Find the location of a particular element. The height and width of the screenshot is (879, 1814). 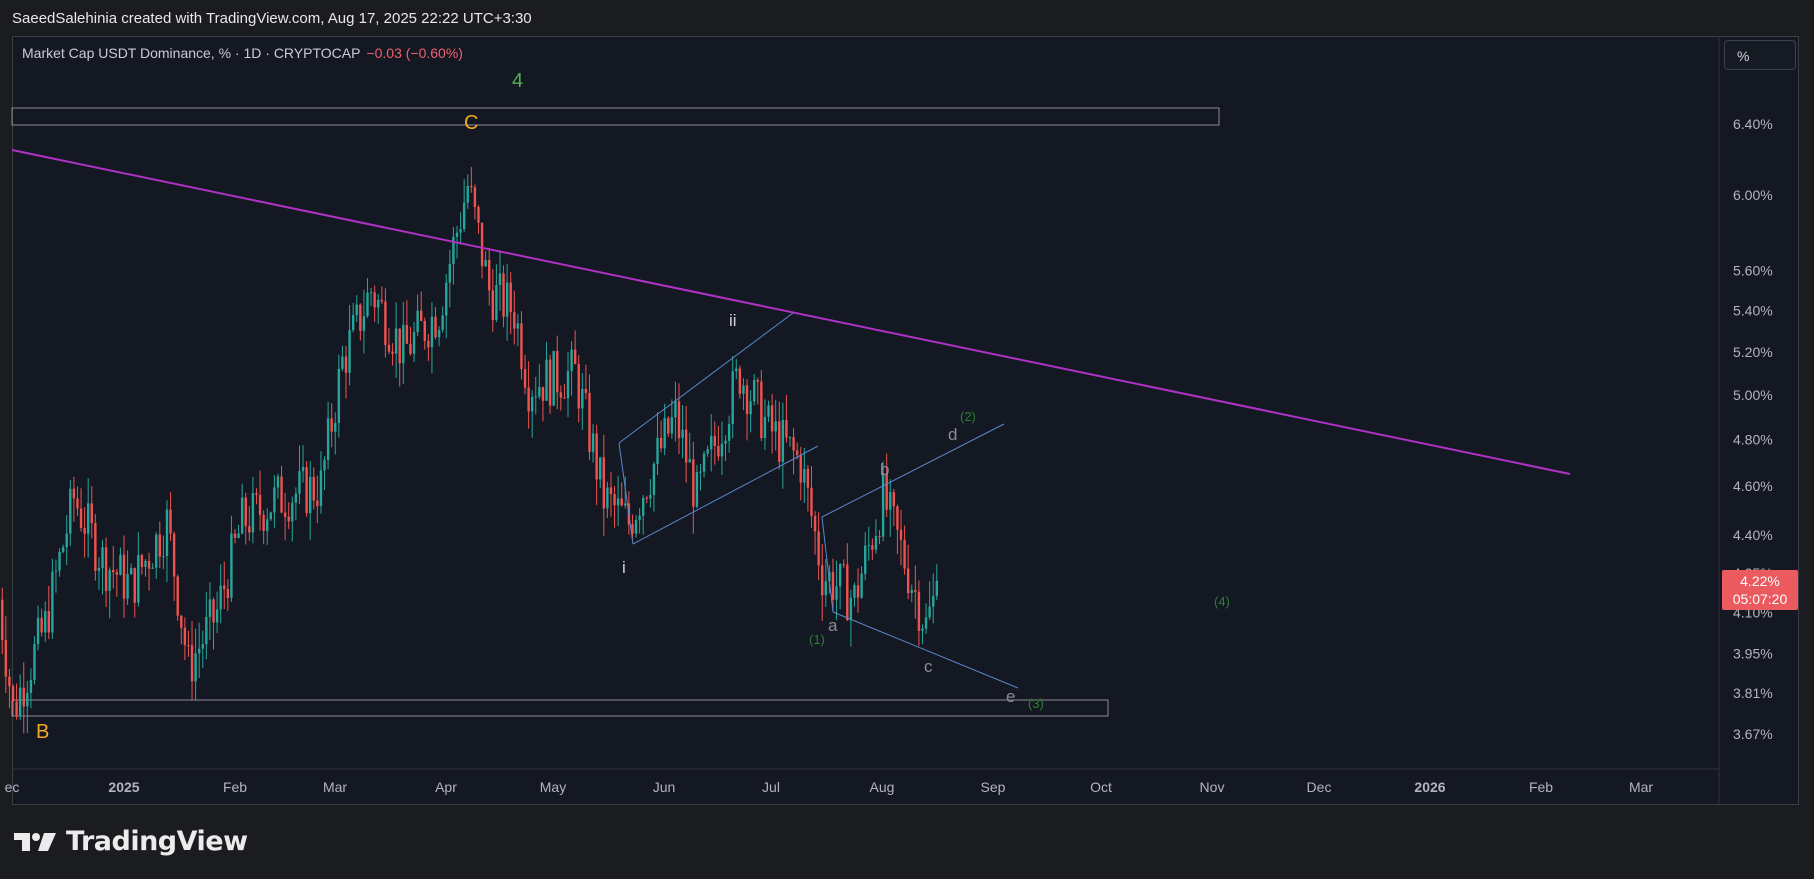

time-axis-label: Mar is located at coordinates (1641, 787).